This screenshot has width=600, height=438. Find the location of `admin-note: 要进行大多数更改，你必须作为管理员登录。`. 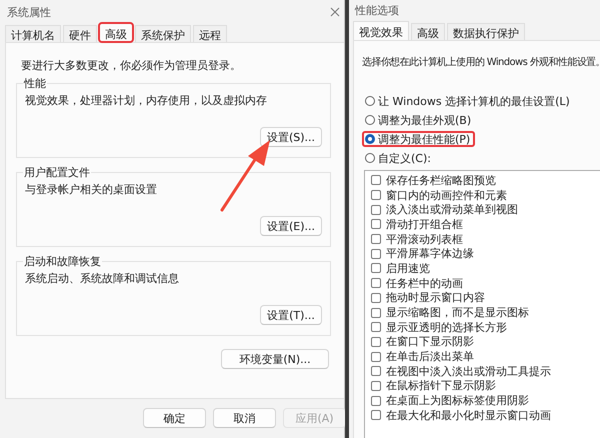

admin-note: 要进行大多数更改，你必须作为管理员登录。 is located at coordinates (131, 65).